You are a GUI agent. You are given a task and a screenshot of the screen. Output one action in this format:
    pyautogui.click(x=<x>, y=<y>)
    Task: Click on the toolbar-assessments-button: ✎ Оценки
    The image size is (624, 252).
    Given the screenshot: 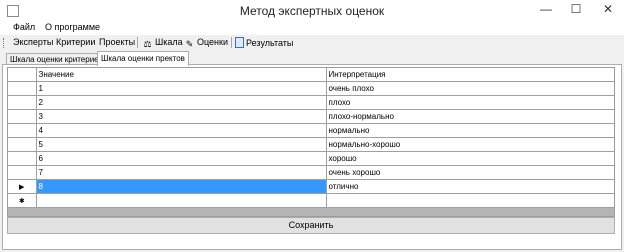 What is the action you would take?
    pyautogui.click(x=206, y=43)
    